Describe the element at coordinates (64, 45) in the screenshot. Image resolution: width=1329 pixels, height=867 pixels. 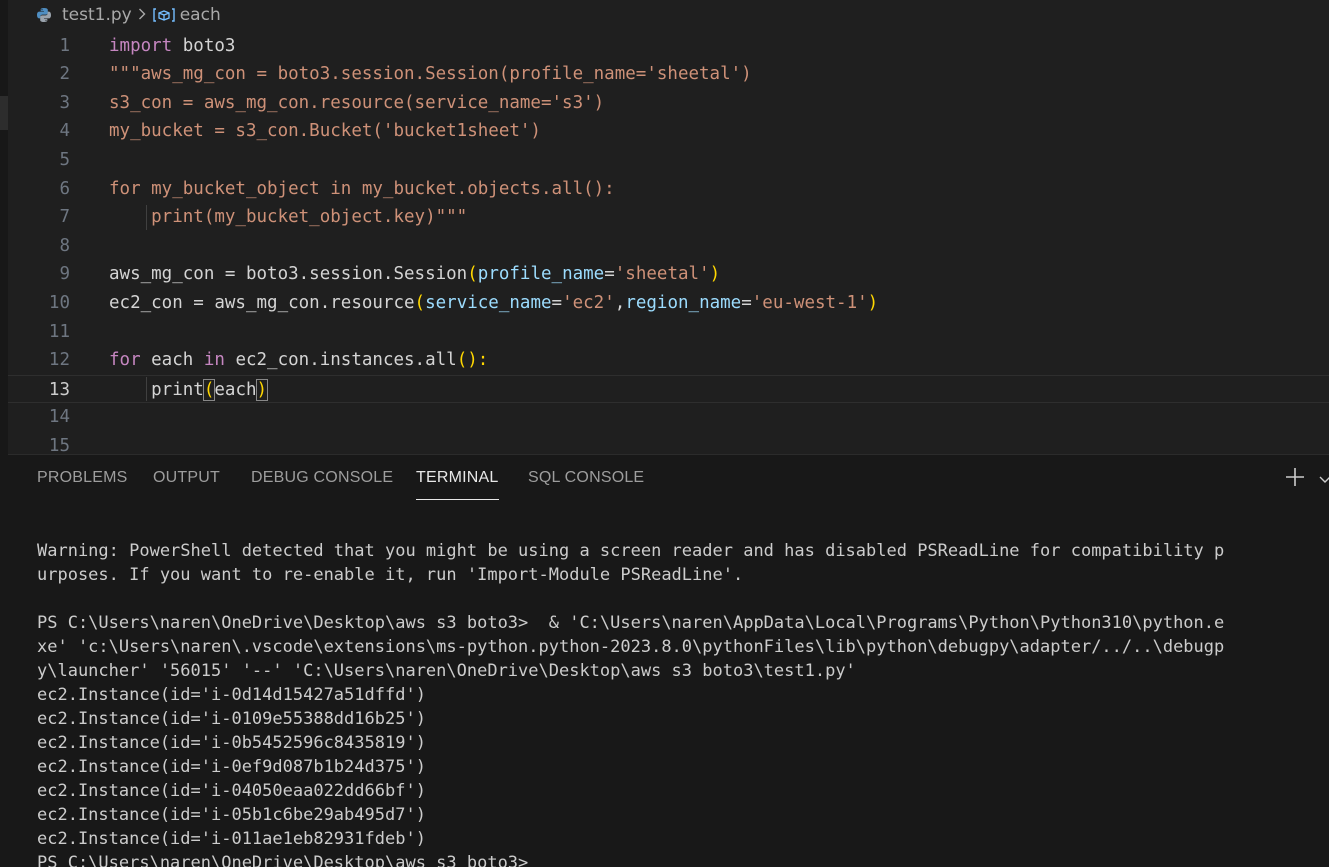
I see `line-number: 1` at that location.